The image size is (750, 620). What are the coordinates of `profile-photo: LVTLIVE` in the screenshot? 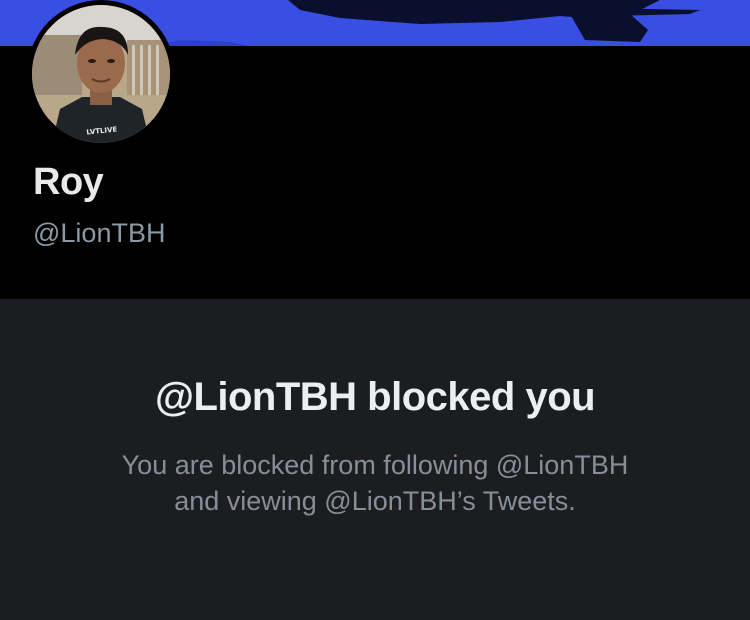 It's located at (101, 74).